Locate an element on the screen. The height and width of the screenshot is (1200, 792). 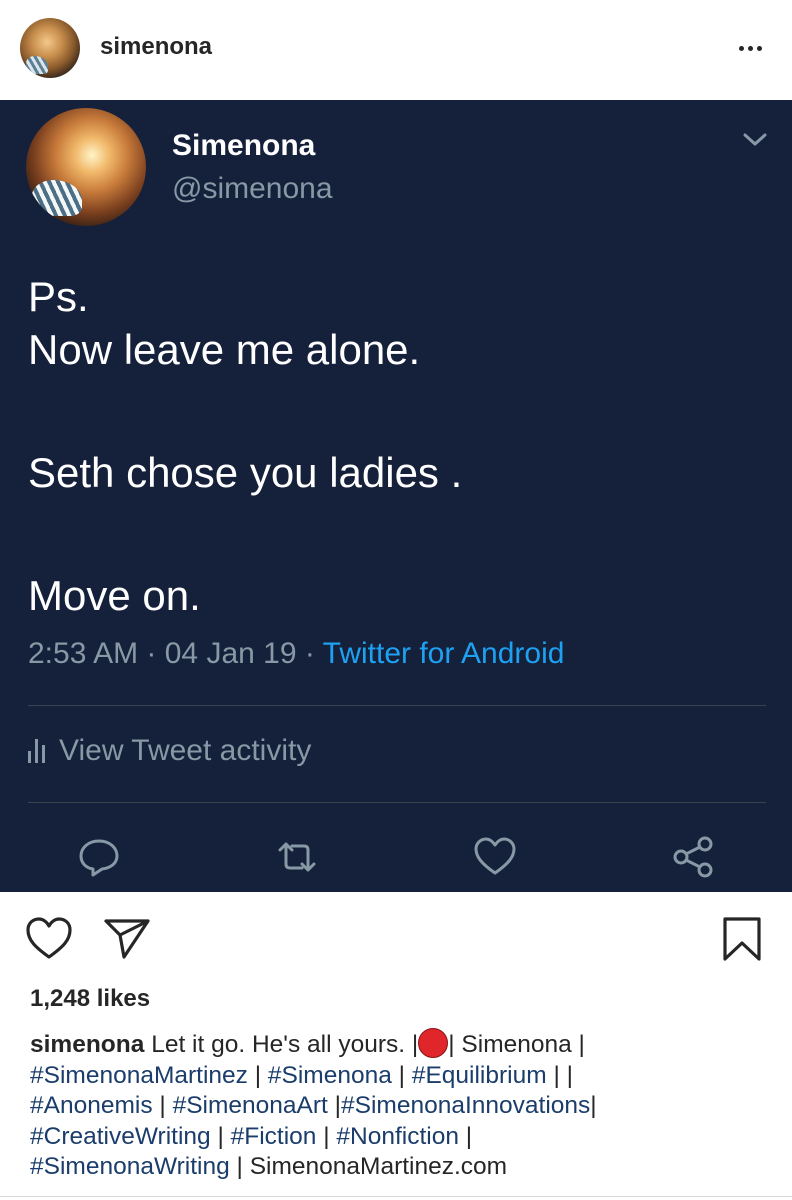
post-header: simenona is located at coordinates (396, 50).